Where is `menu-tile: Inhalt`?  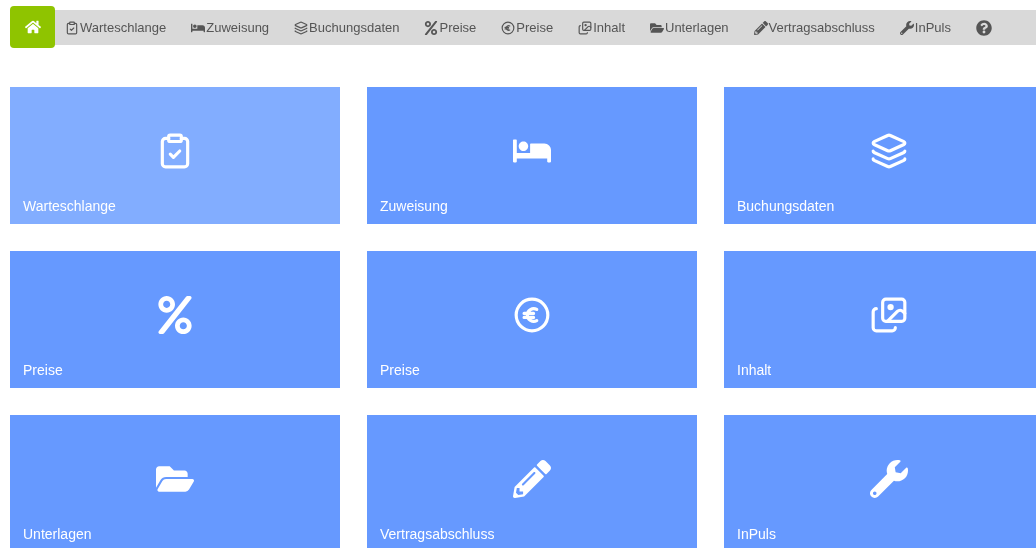 menu-tile: Inhalt is located at coordinates (880, 319).